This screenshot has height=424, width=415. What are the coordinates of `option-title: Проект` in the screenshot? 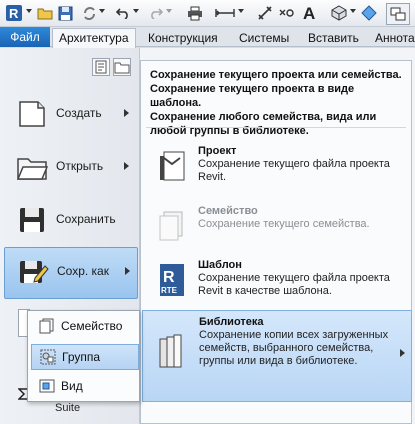 It's located at (217, 151).